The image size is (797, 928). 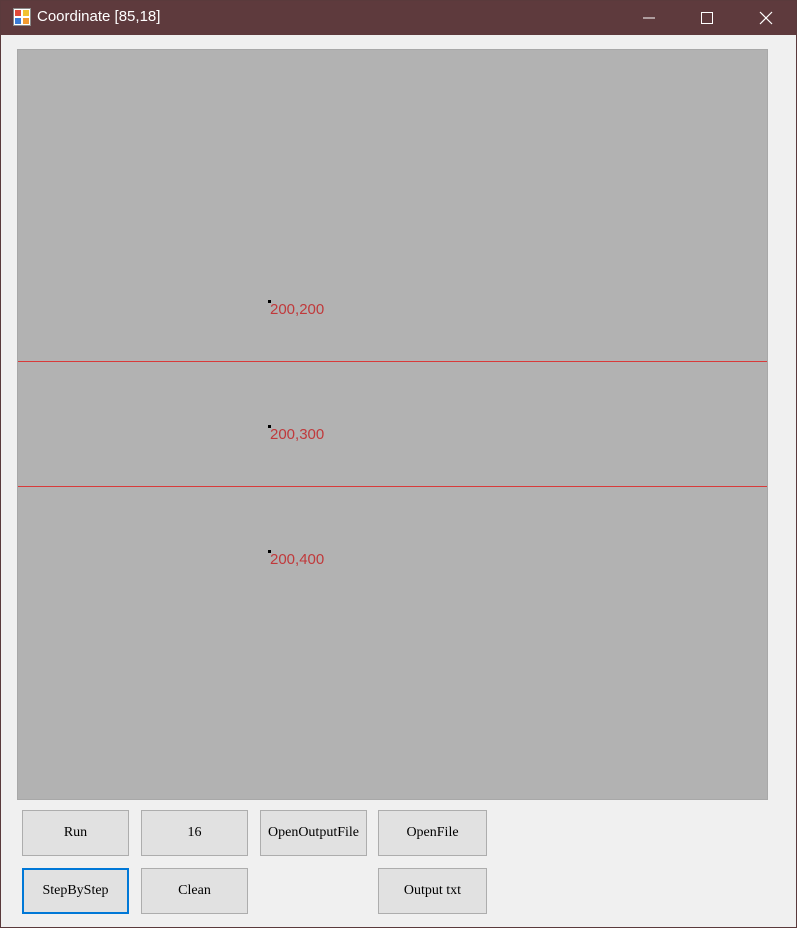 I want to click on open-file-button: OpenFile, so click(x=432, y=833).